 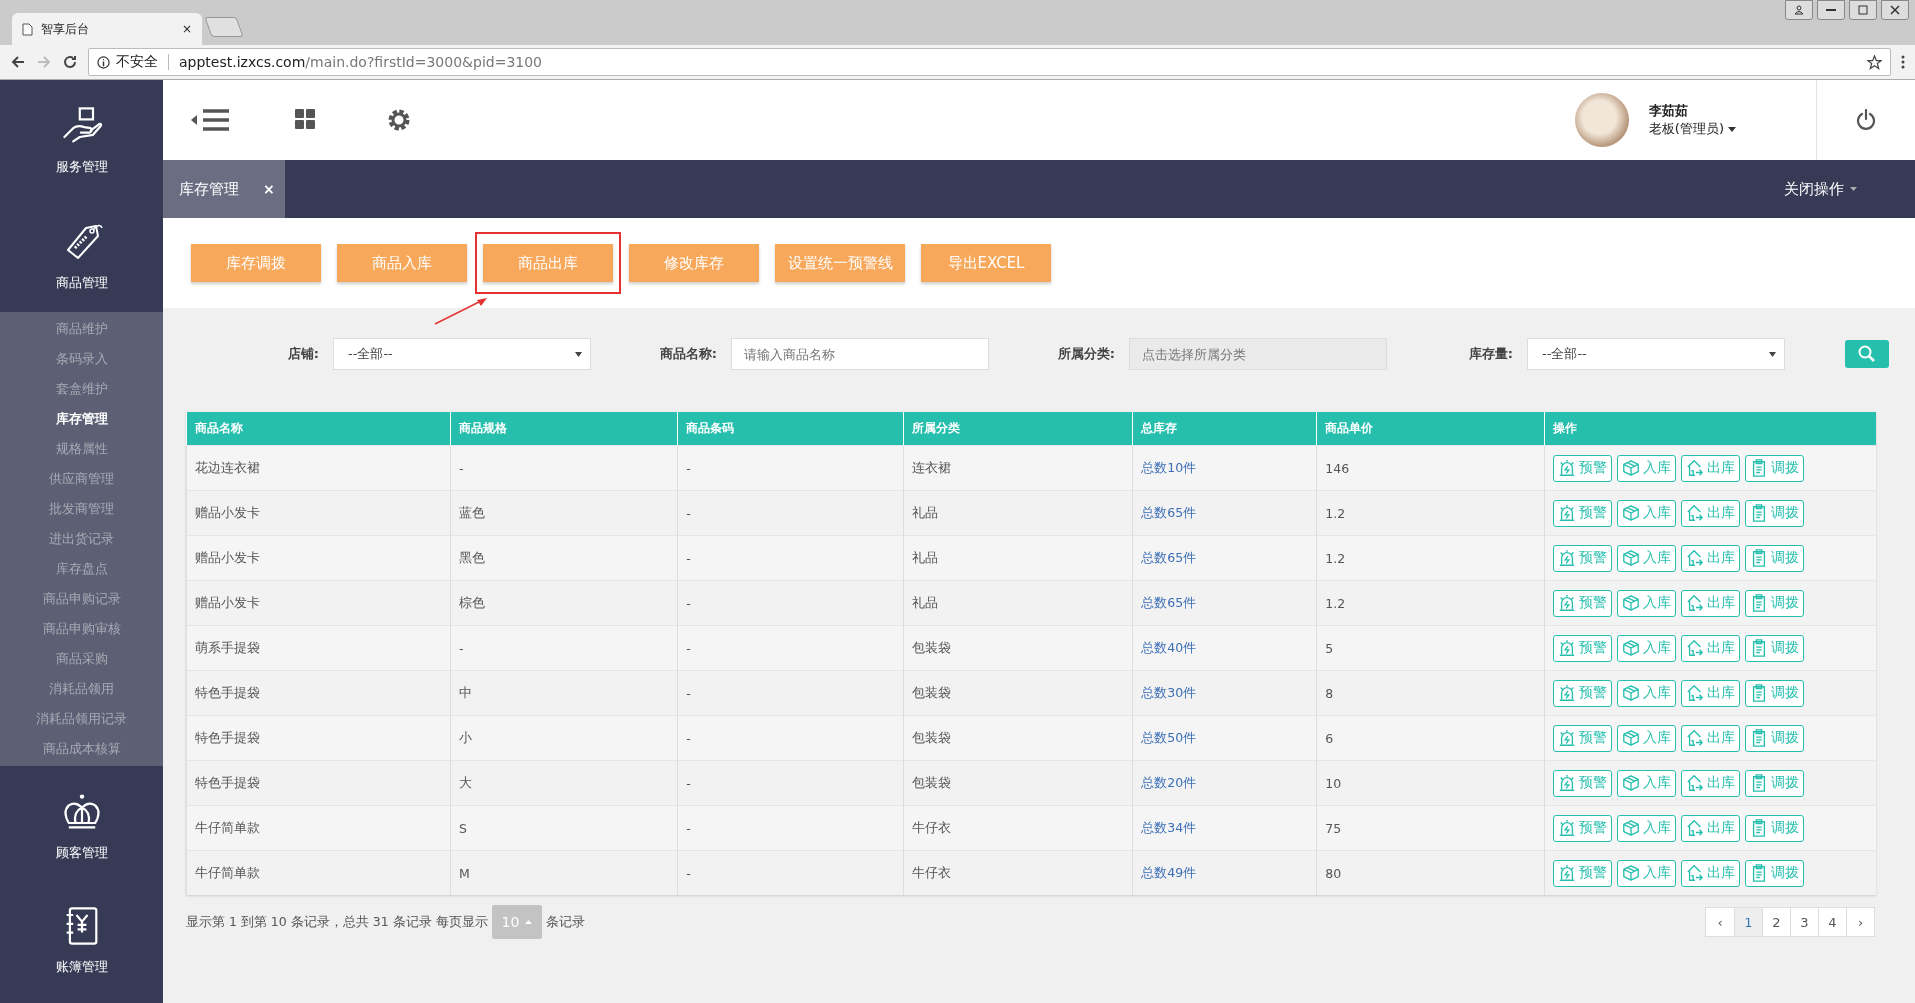 What do you see at coordinates (1849, 189) in the screenshot?
I see `close-operations-menu: 关闭操作` at bounding box center [1849, 189].